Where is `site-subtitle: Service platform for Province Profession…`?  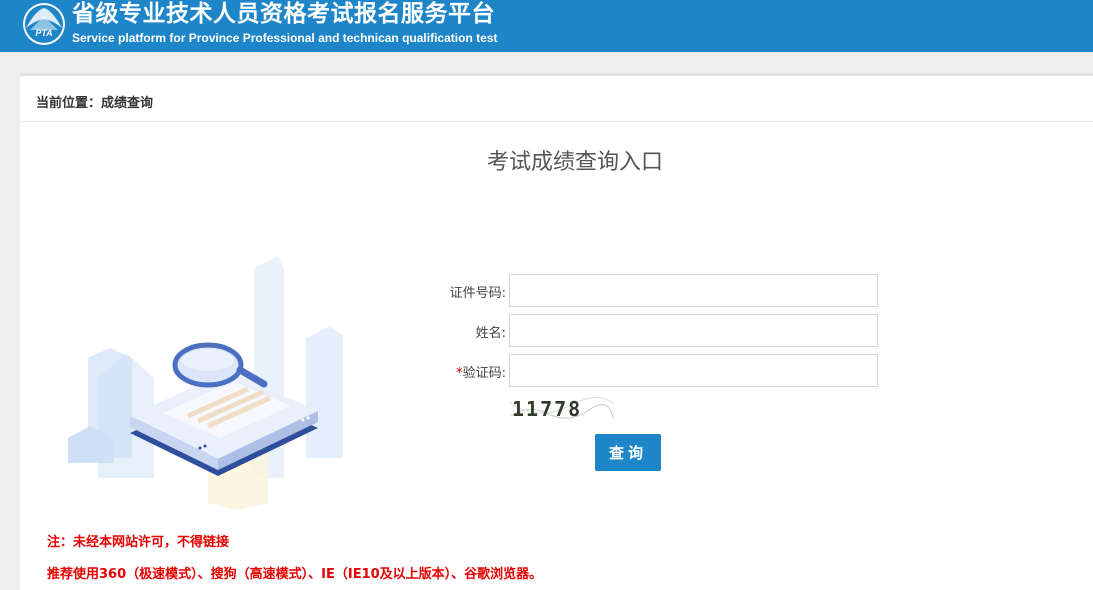 site-subtitle: Service platform for Province Profession… is located at coordinates (285, 38).